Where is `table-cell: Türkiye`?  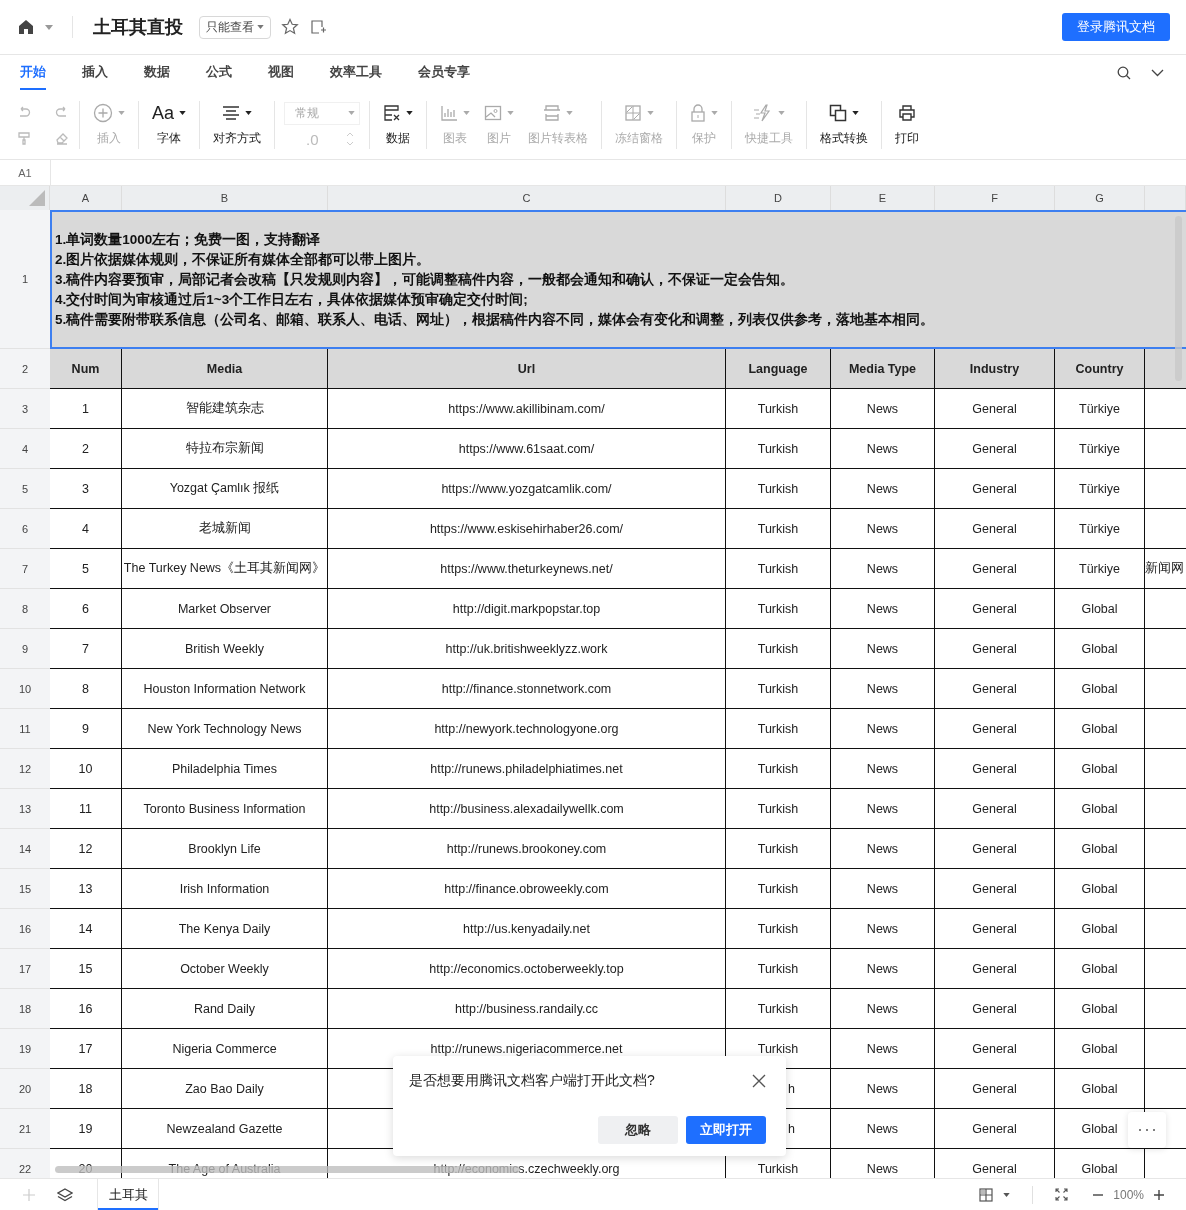
table-cell: Türkiye is located at coordinates (1100, 529).